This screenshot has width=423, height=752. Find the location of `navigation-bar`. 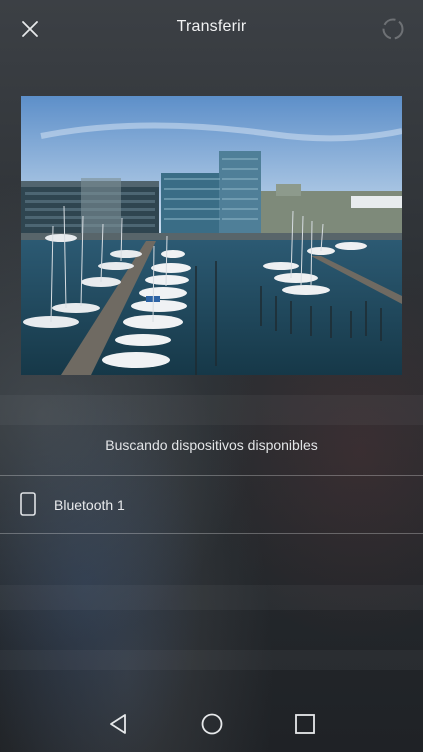

navigation-bar is located at coordinates (211, 723).